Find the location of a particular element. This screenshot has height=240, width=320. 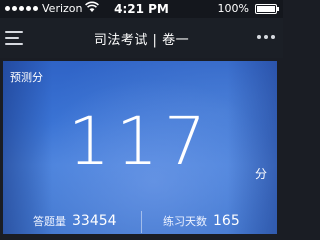

stats-row: 答题量 33454 练习天数 165 is located at coordinates (140, 222).